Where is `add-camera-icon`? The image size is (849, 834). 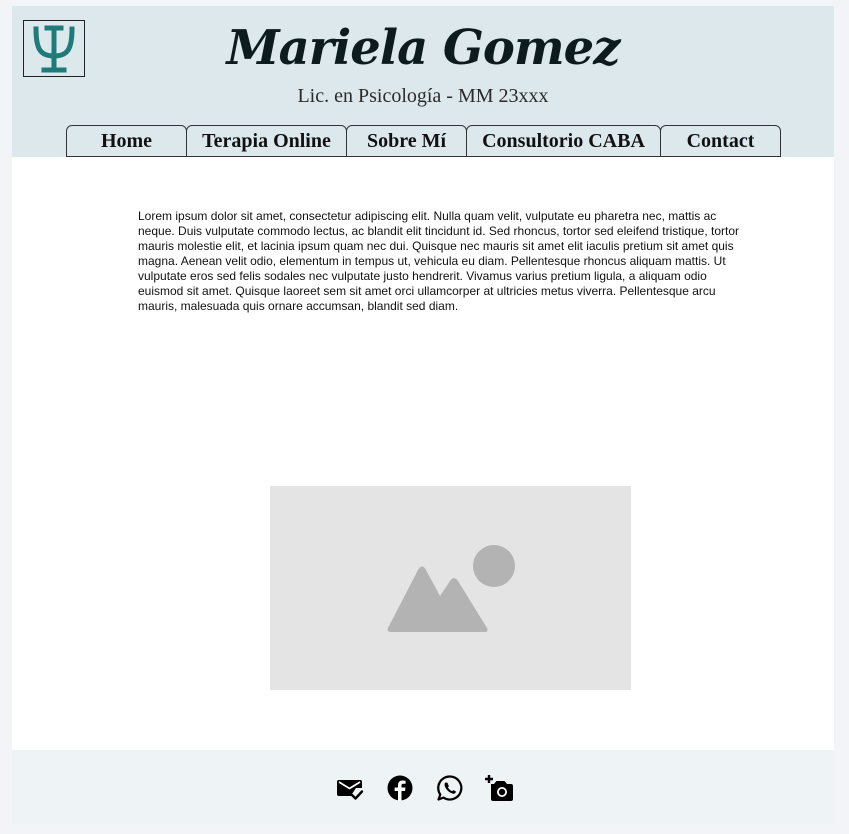
add-camera-icon is located at coordinates (499, 788).